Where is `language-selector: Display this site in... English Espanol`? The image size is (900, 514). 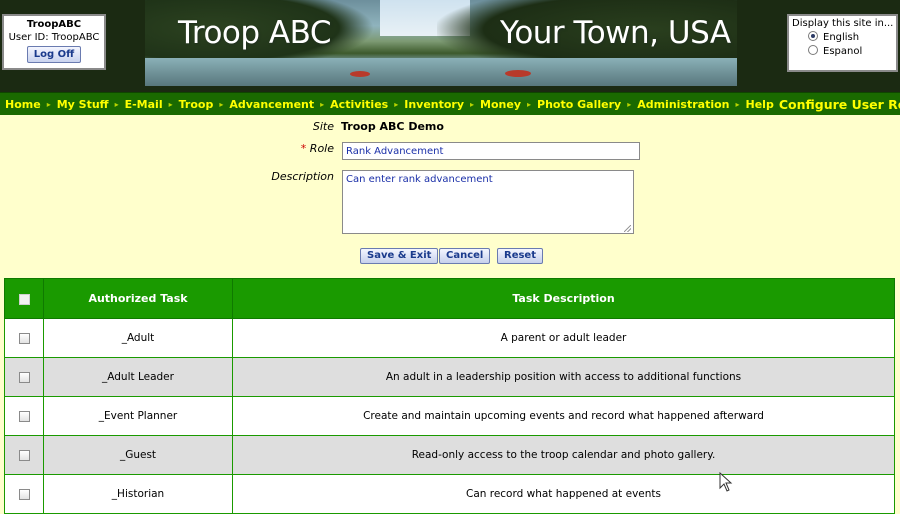 language-selector: Display this site in... English Espanol is located at coordinates (842, 43).